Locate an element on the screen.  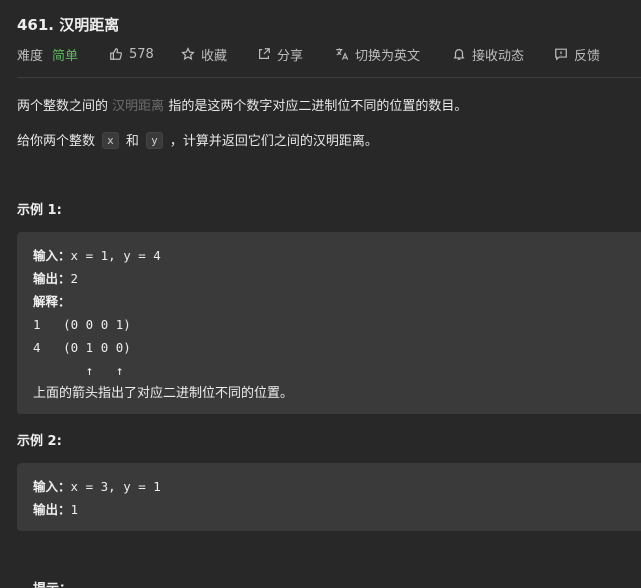
explain-label: 解释： is located at coordinates (52, 301).